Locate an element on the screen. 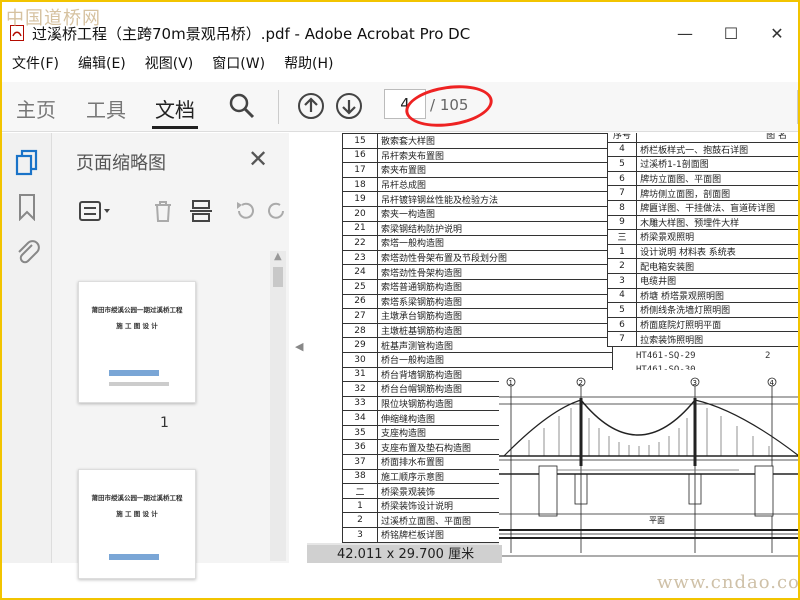 The height and width of the screenshot is (600, 800). index-row: 30 桥台一般构造图 is located at coordinates (477, 359).